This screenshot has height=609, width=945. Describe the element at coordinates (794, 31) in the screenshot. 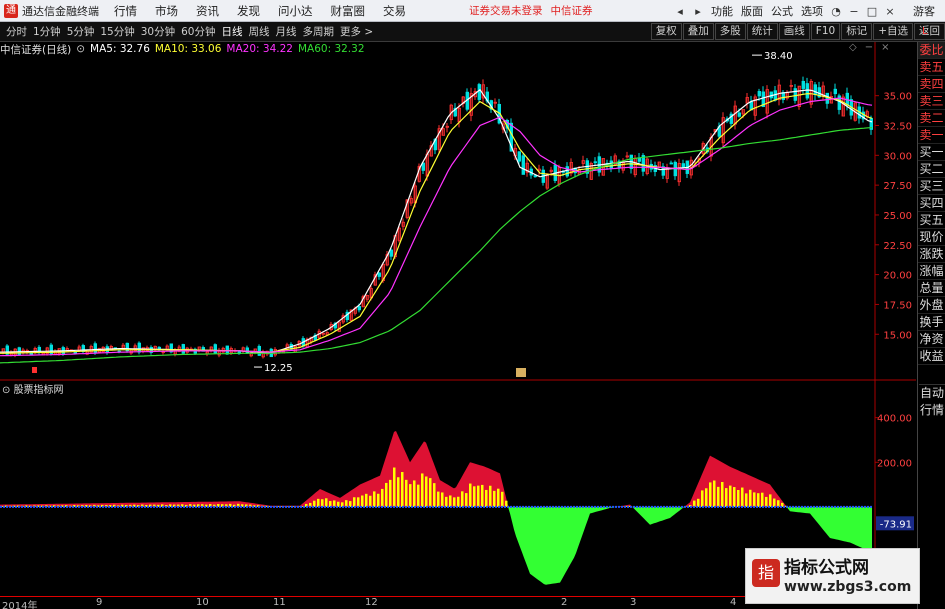

I see `tool-button-4: 画线` at that location.